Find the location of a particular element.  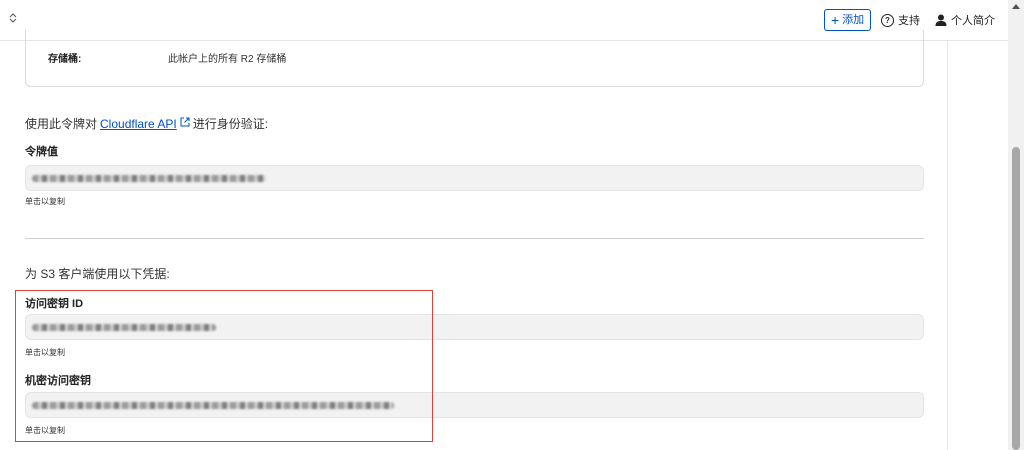

bucket-value: 此帐户上的所有 R2 存储桶 is located at coordinates (227, 59).